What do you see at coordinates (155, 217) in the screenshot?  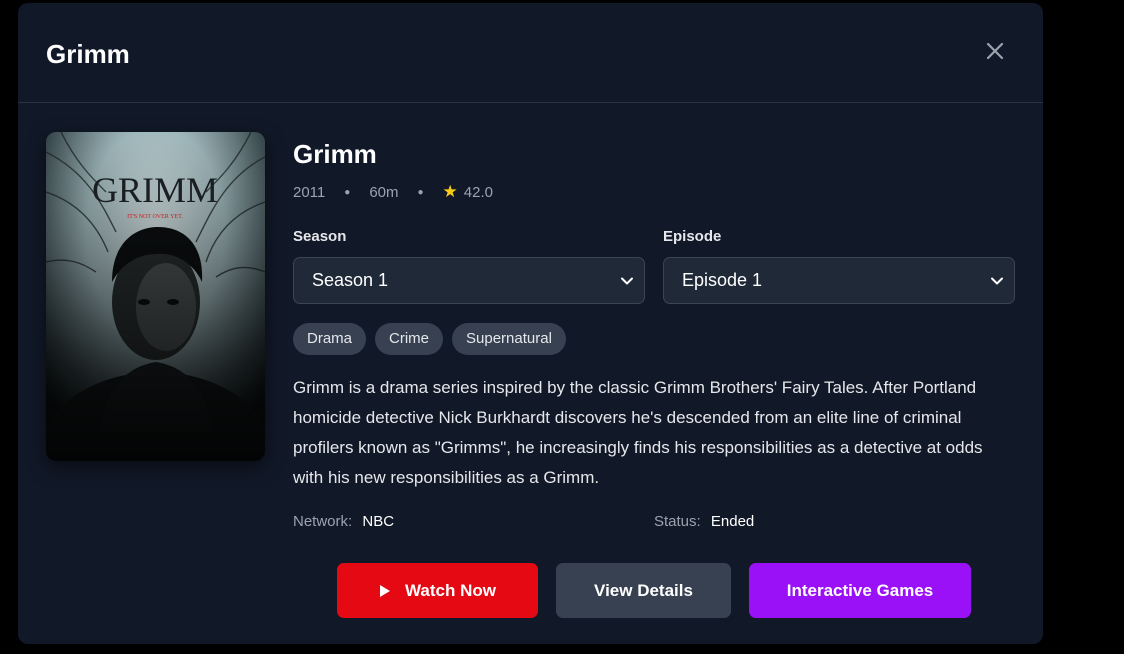 I see `poster-tagline: IT'S NOT OVER YET.` at bounding box center [155, 217].